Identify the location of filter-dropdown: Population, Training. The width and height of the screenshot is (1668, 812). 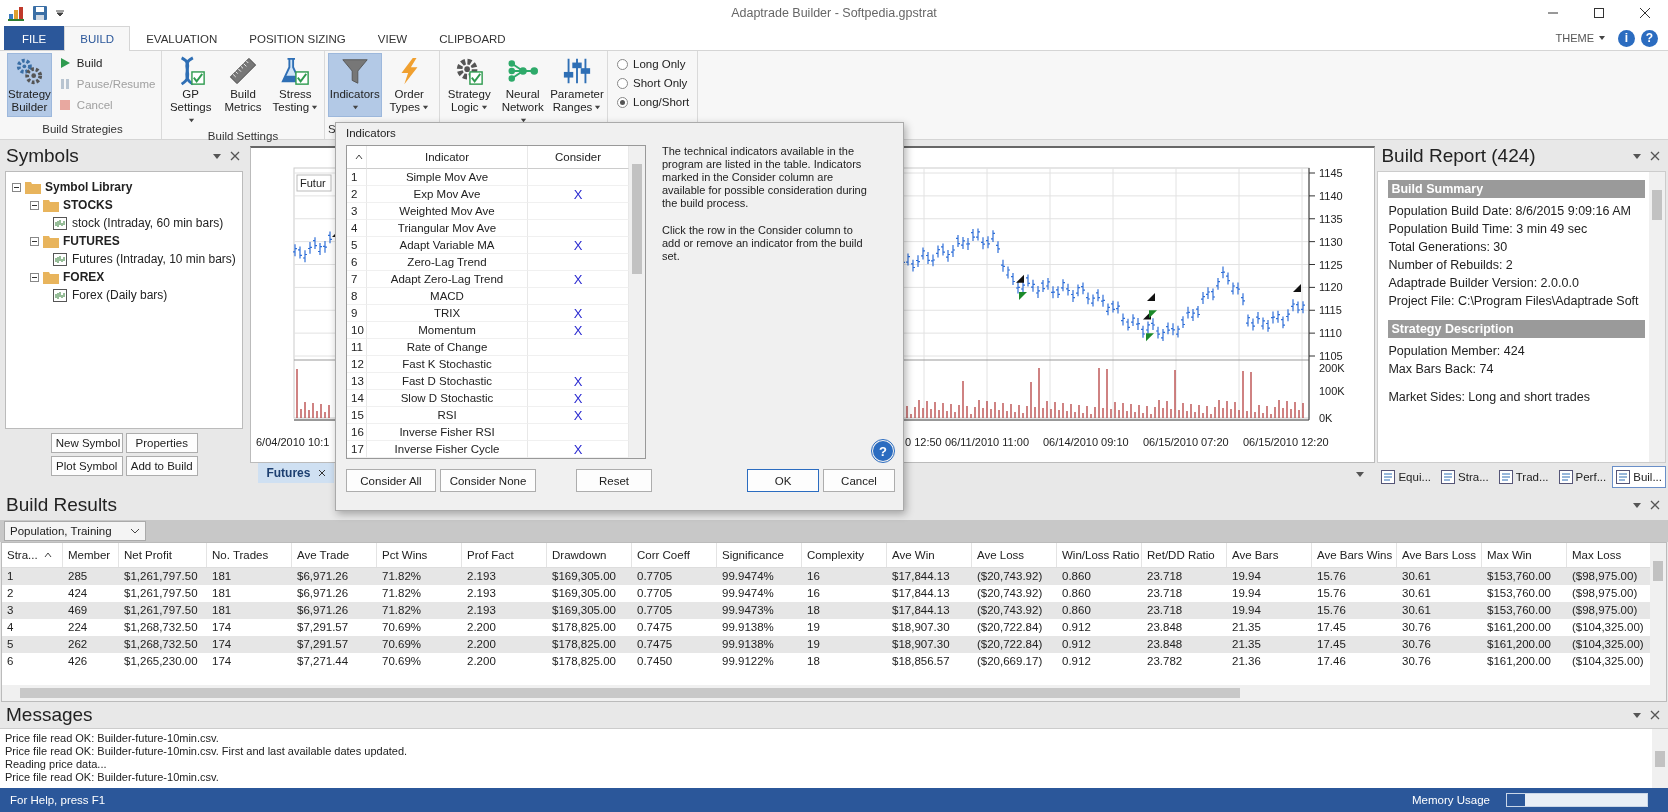
(75, 530).